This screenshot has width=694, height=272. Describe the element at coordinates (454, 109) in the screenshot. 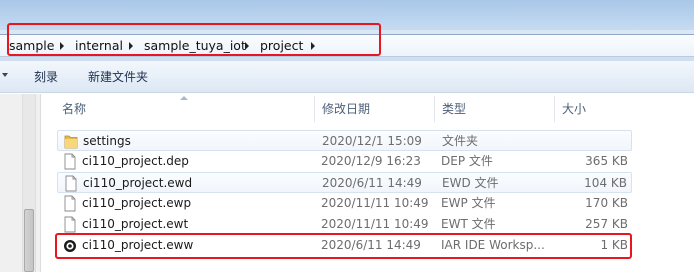

I see `column-header-type: 类型` at that location.